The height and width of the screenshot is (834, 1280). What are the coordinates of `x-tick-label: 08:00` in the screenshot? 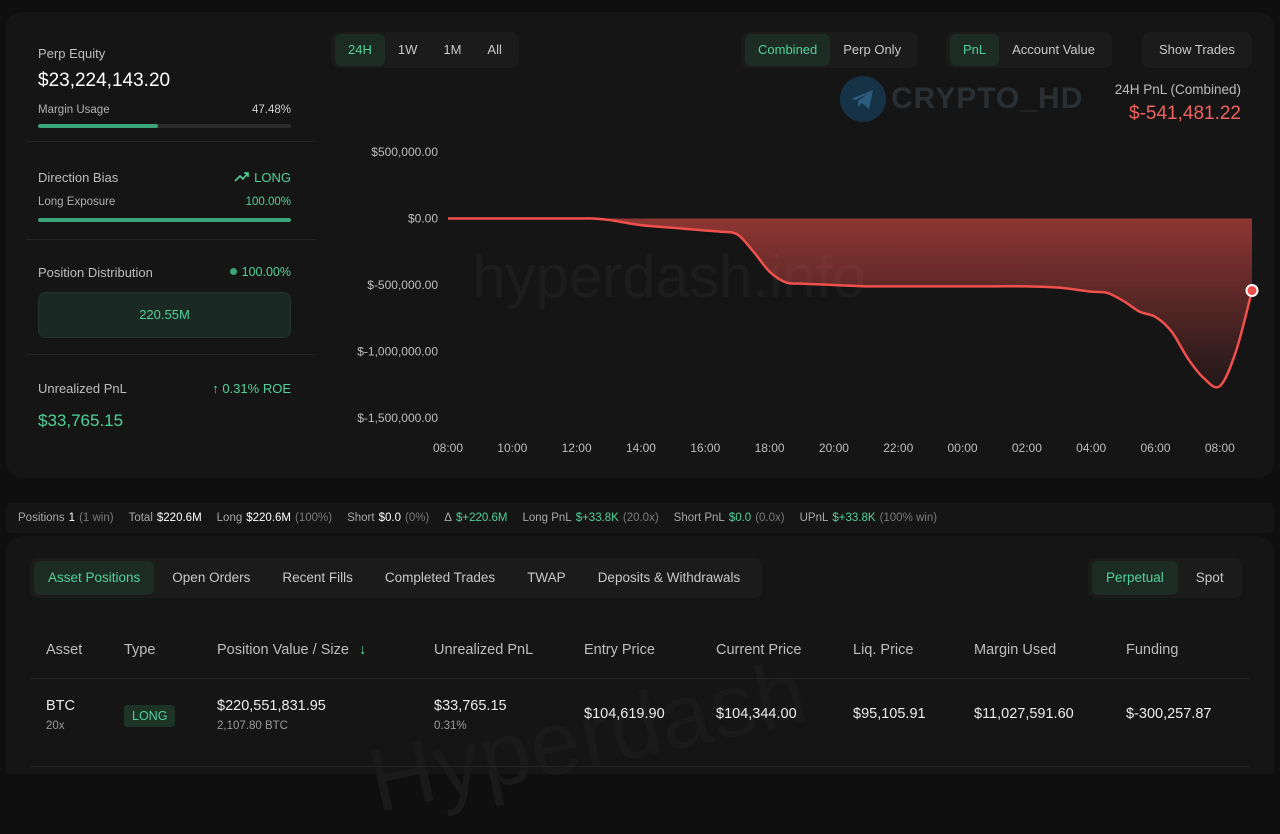 It's located at (448, 448).